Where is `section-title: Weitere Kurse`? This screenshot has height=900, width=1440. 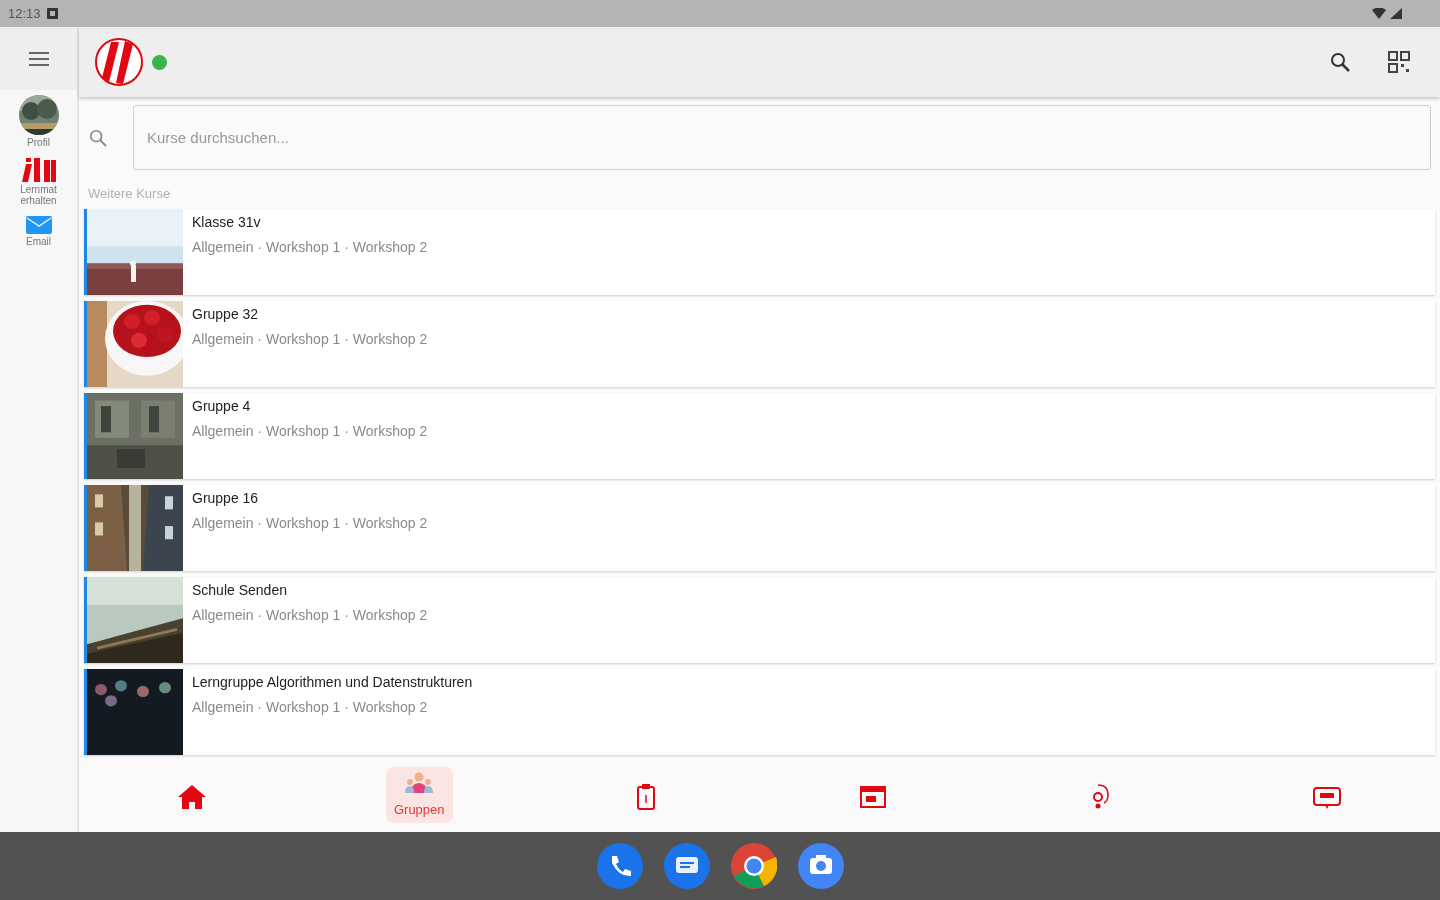 section-title: Weitere Kurse is located at coordinates (129, 194).